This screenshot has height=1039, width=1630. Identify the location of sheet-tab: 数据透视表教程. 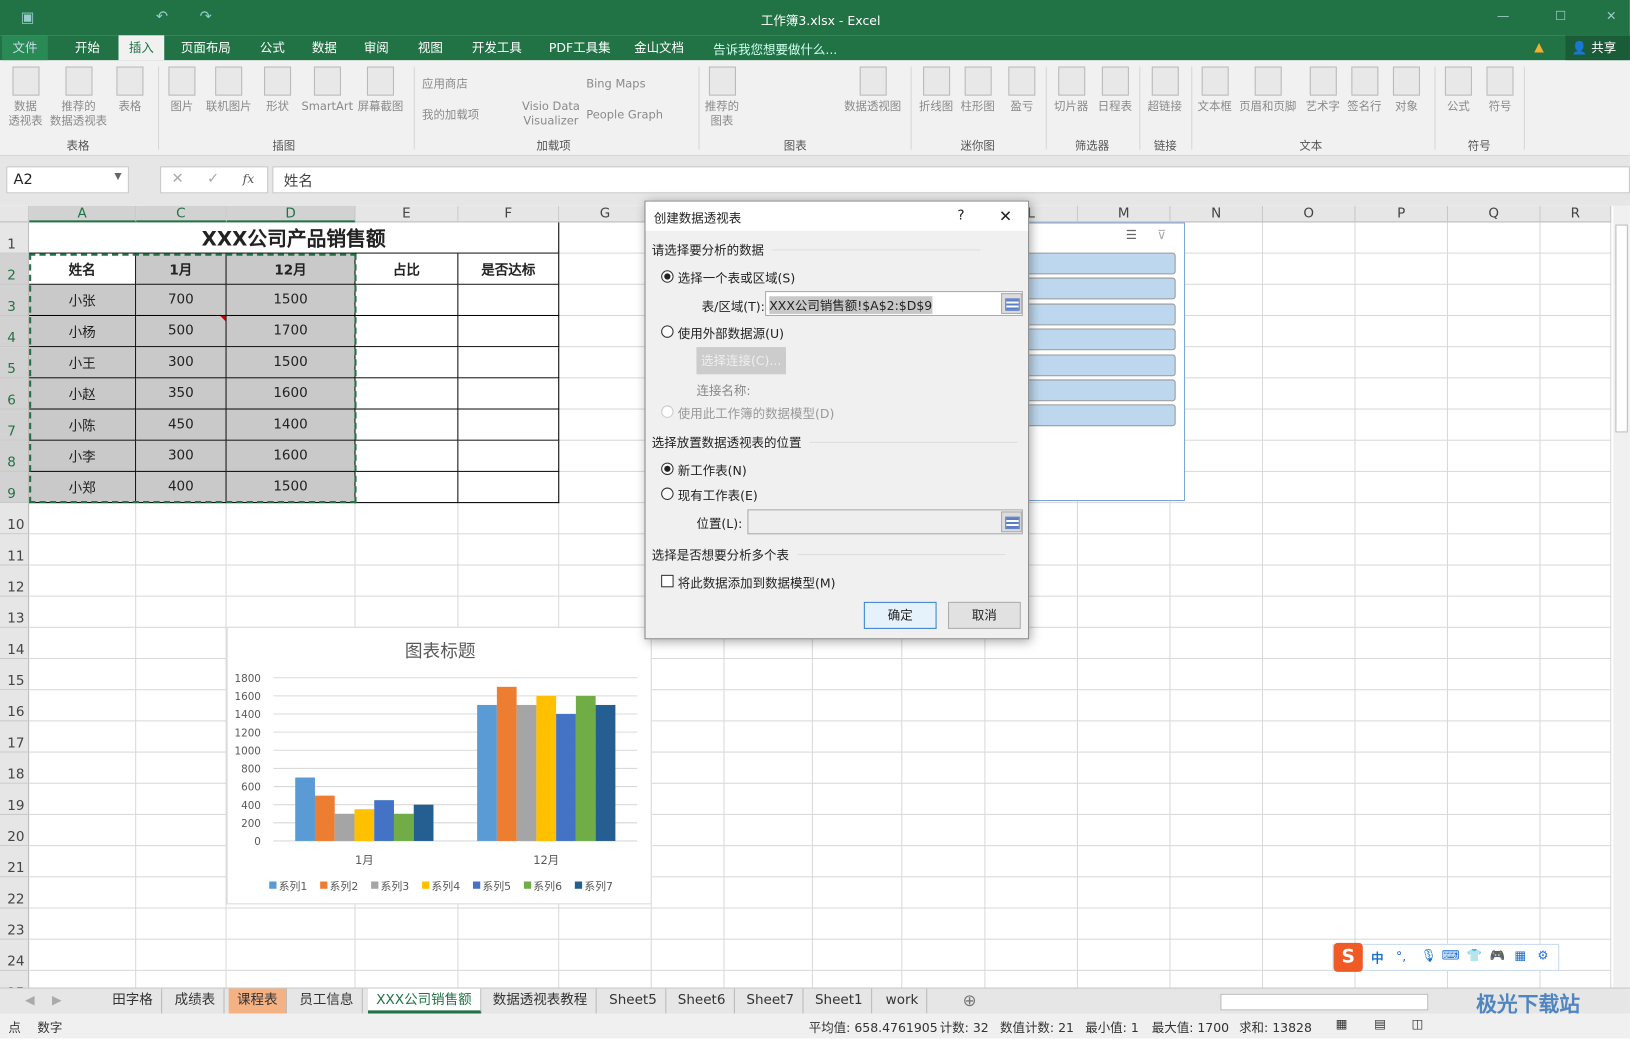
(540, 1001).